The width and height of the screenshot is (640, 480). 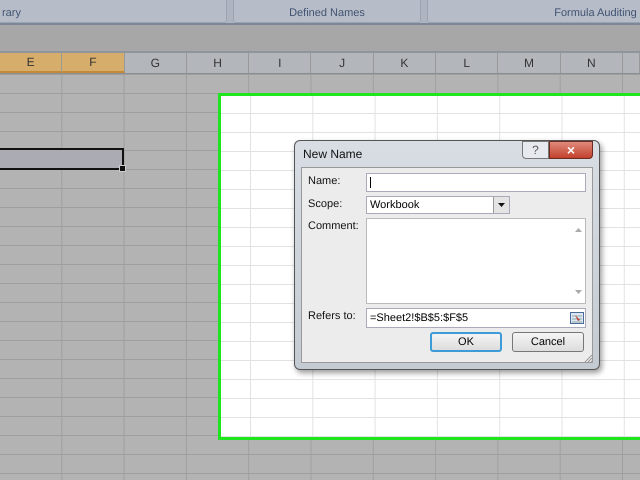 What do you see at coordinates (370, 182) in the screenshot?
I see `text-cursor` at bounding box center [370, 182].